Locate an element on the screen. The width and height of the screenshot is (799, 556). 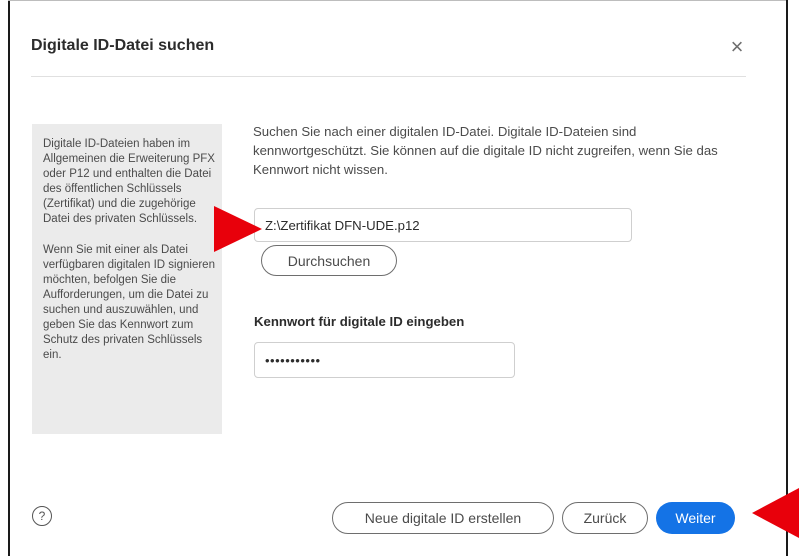
create-new-id-button: Neue digitale ID erstellen is located at coordinates (443, 518).